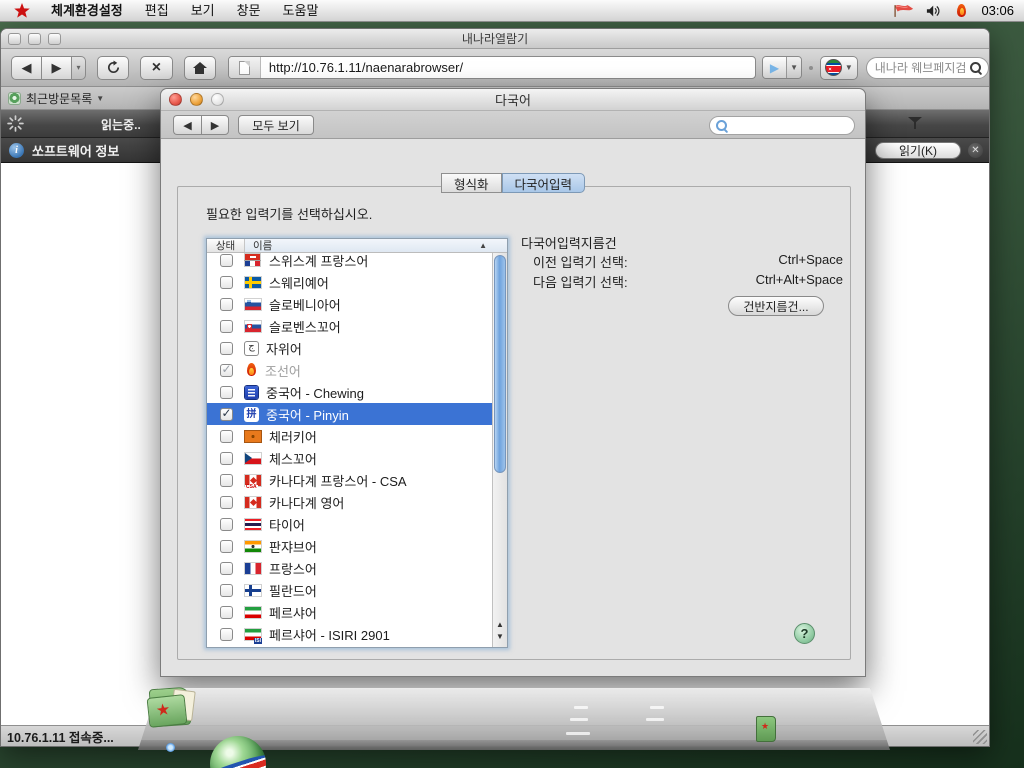 This screenshot has width=1024, height=768. I want to click on flag-indicator-icon, so click(904, 11).